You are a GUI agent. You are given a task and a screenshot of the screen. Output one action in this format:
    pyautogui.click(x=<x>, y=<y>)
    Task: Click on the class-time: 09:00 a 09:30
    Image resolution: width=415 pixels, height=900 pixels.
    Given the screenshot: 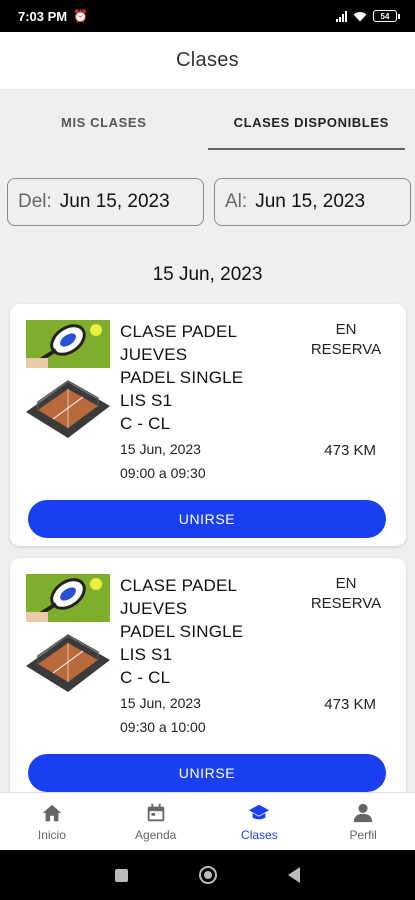 What is the action you would take?
    pyautogui.click(x=163, y=473)
    